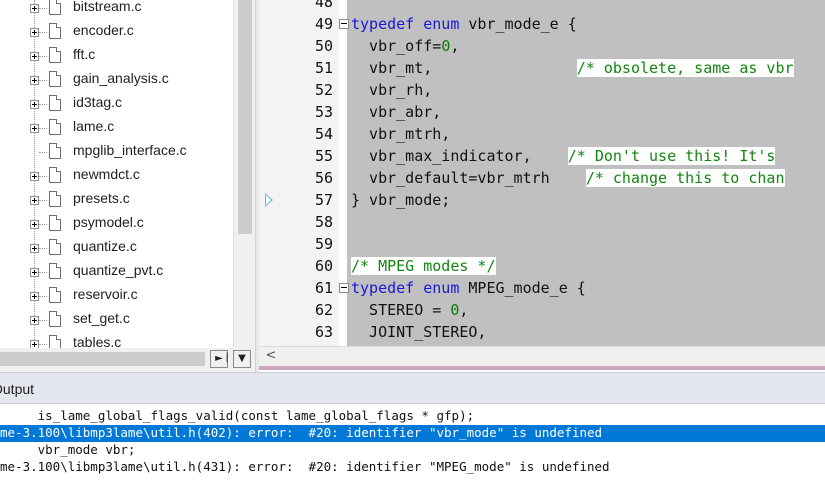  I want to click on code-line: typedef enum MPEG_mode_e {, so click(468, 288).